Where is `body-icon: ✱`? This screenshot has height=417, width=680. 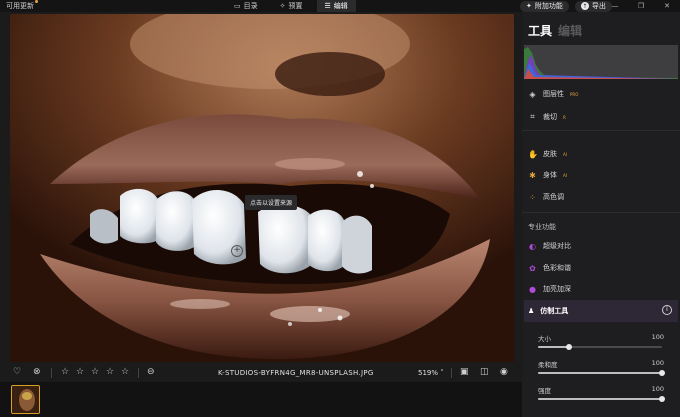 body-icon: ✱ is located at coordinates (532, 175).